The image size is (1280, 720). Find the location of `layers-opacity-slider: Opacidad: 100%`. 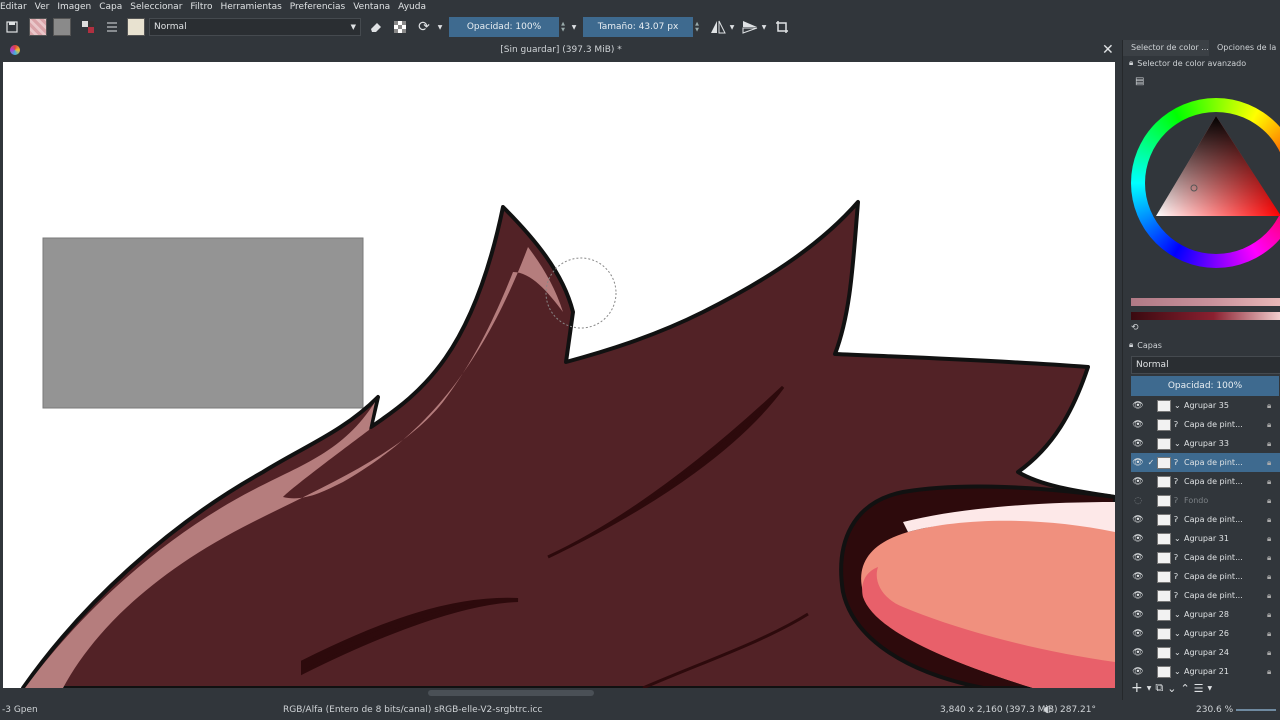

layers-opacity-slider: Opacidad: 100% is located at coordinates (1205, 386).